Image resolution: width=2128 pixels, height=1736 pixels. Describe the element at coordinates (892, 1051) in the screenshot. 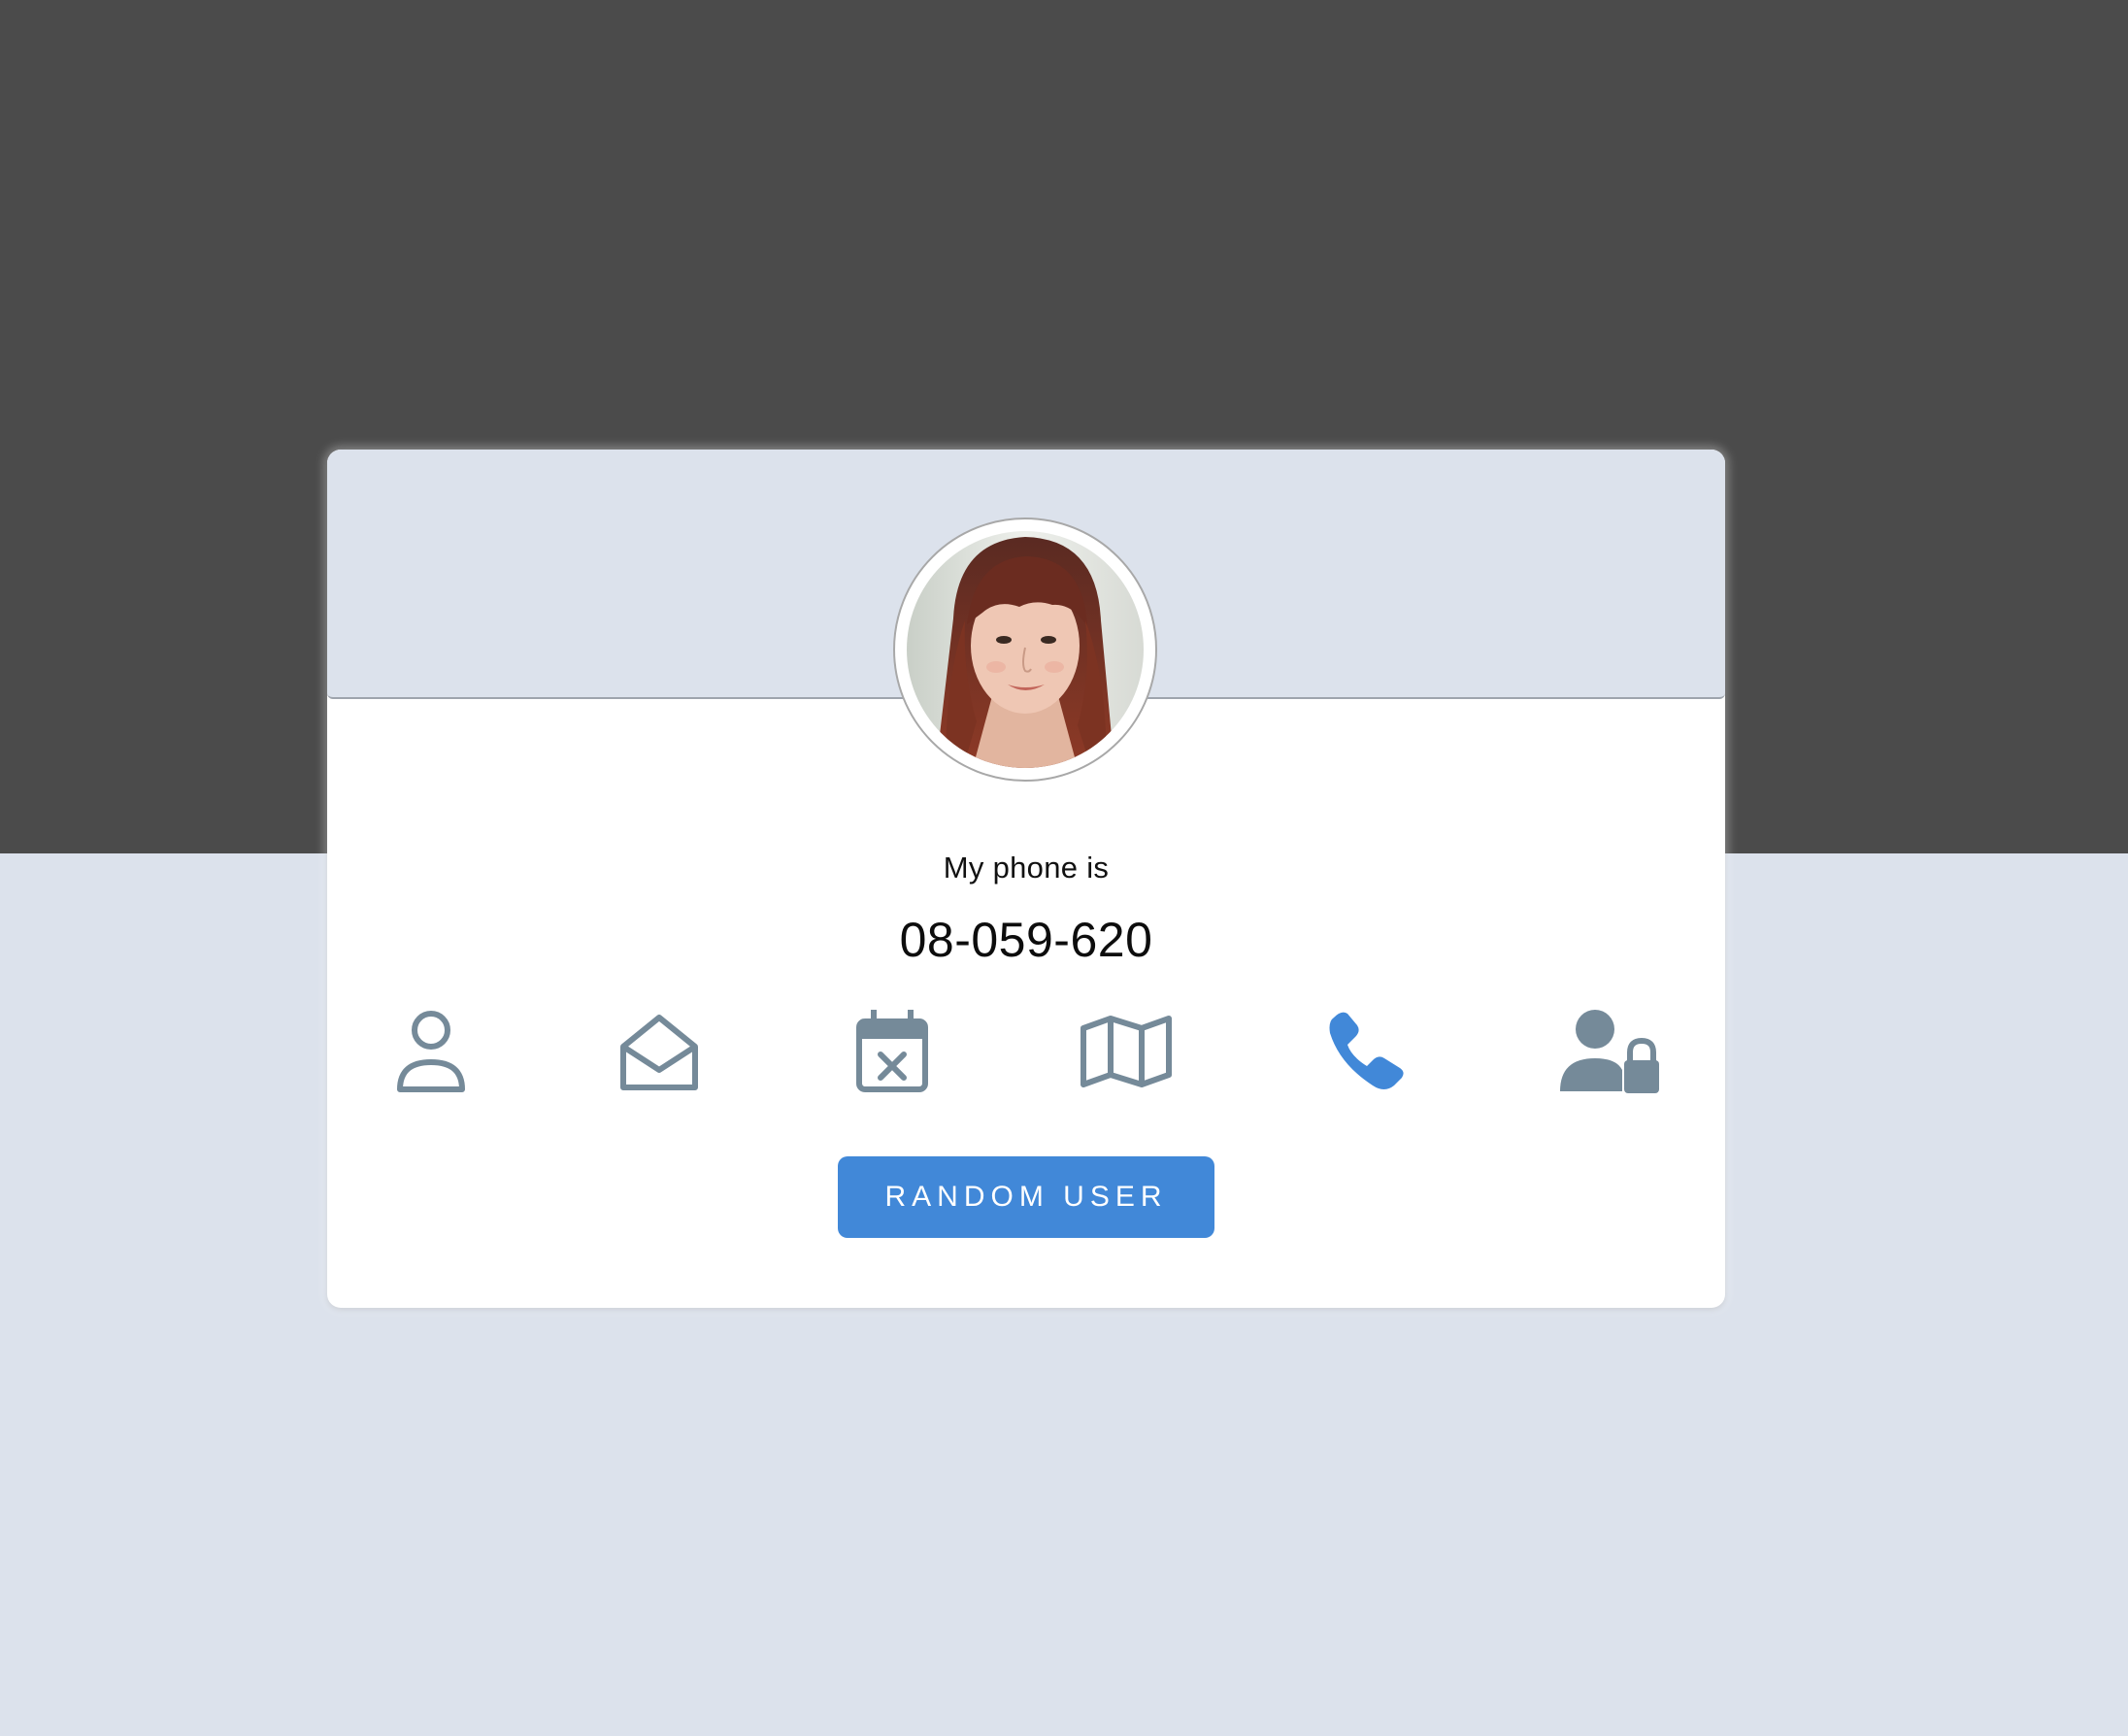

I see `calendar-x-icon` at that location.